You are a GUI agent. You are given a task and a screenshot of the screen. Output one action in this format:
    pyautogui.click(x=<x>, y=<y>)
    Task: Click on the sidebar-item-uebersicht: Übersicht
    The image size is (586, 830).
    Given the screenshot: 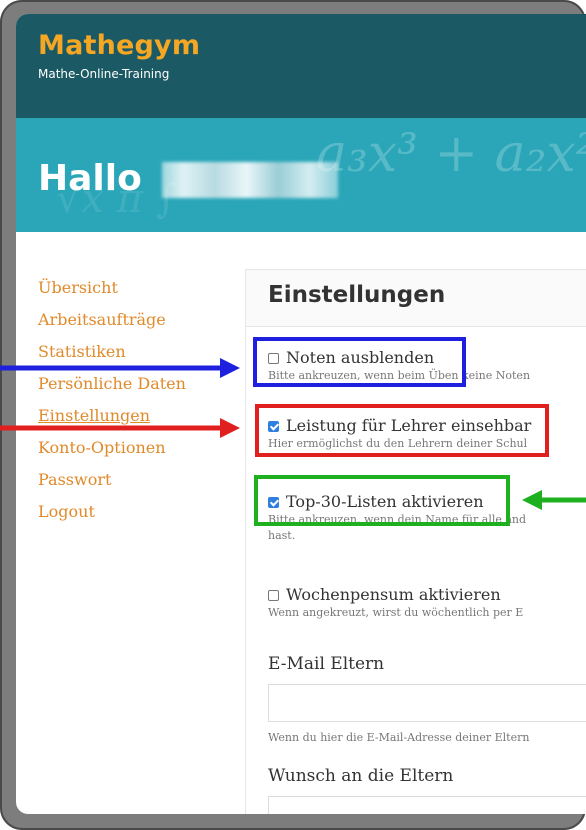 What is the action you would take?
    pyautogui.click(x=112, y=288)
    